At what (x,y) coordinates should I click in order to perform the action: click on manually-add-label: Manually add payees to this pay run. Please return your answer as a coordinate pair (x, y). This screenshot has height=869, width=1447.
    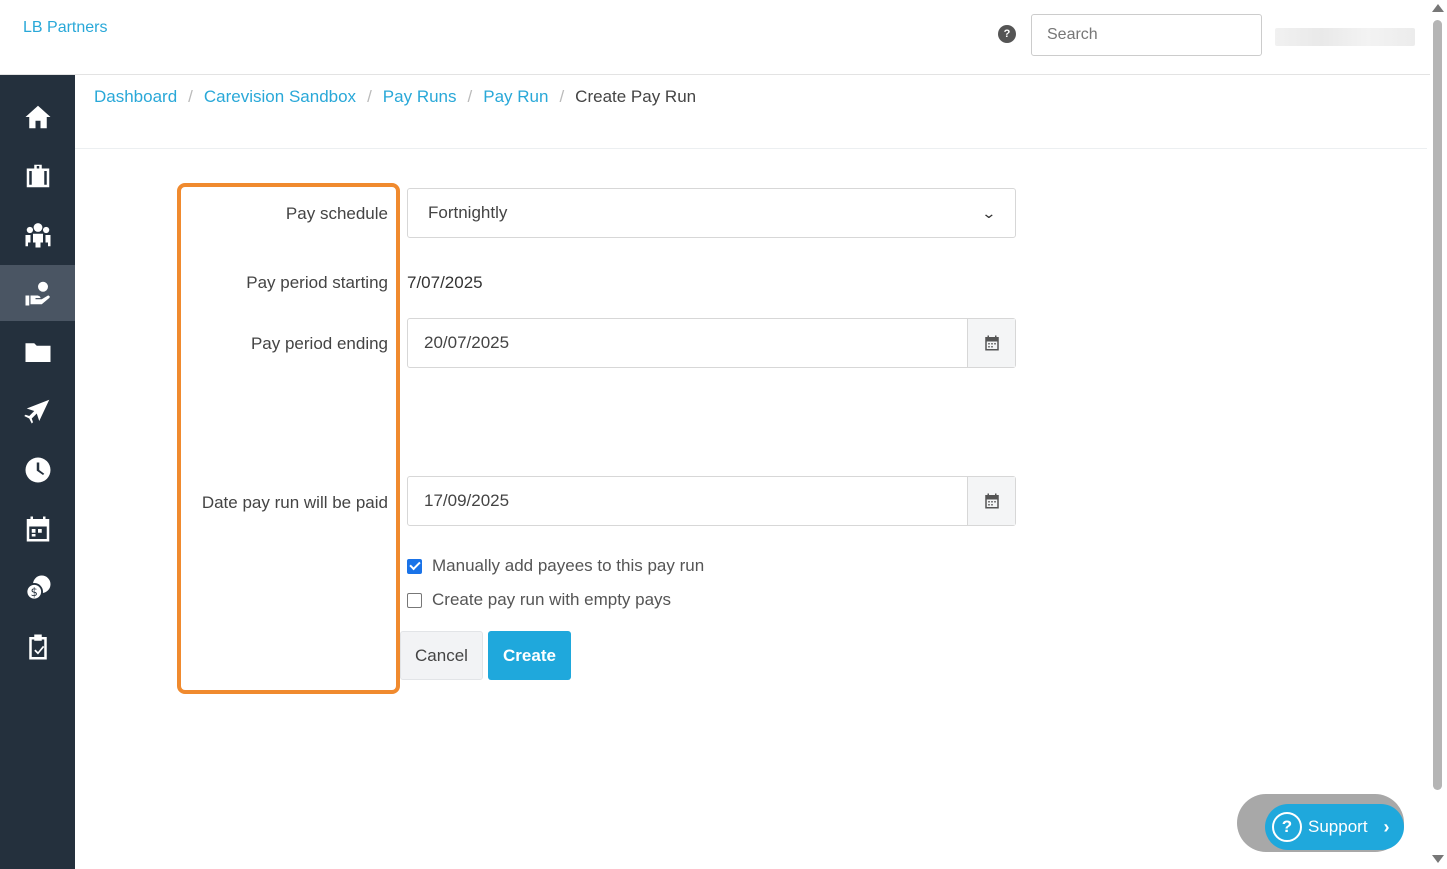
    Looking at the image, I should click on (568, 565).